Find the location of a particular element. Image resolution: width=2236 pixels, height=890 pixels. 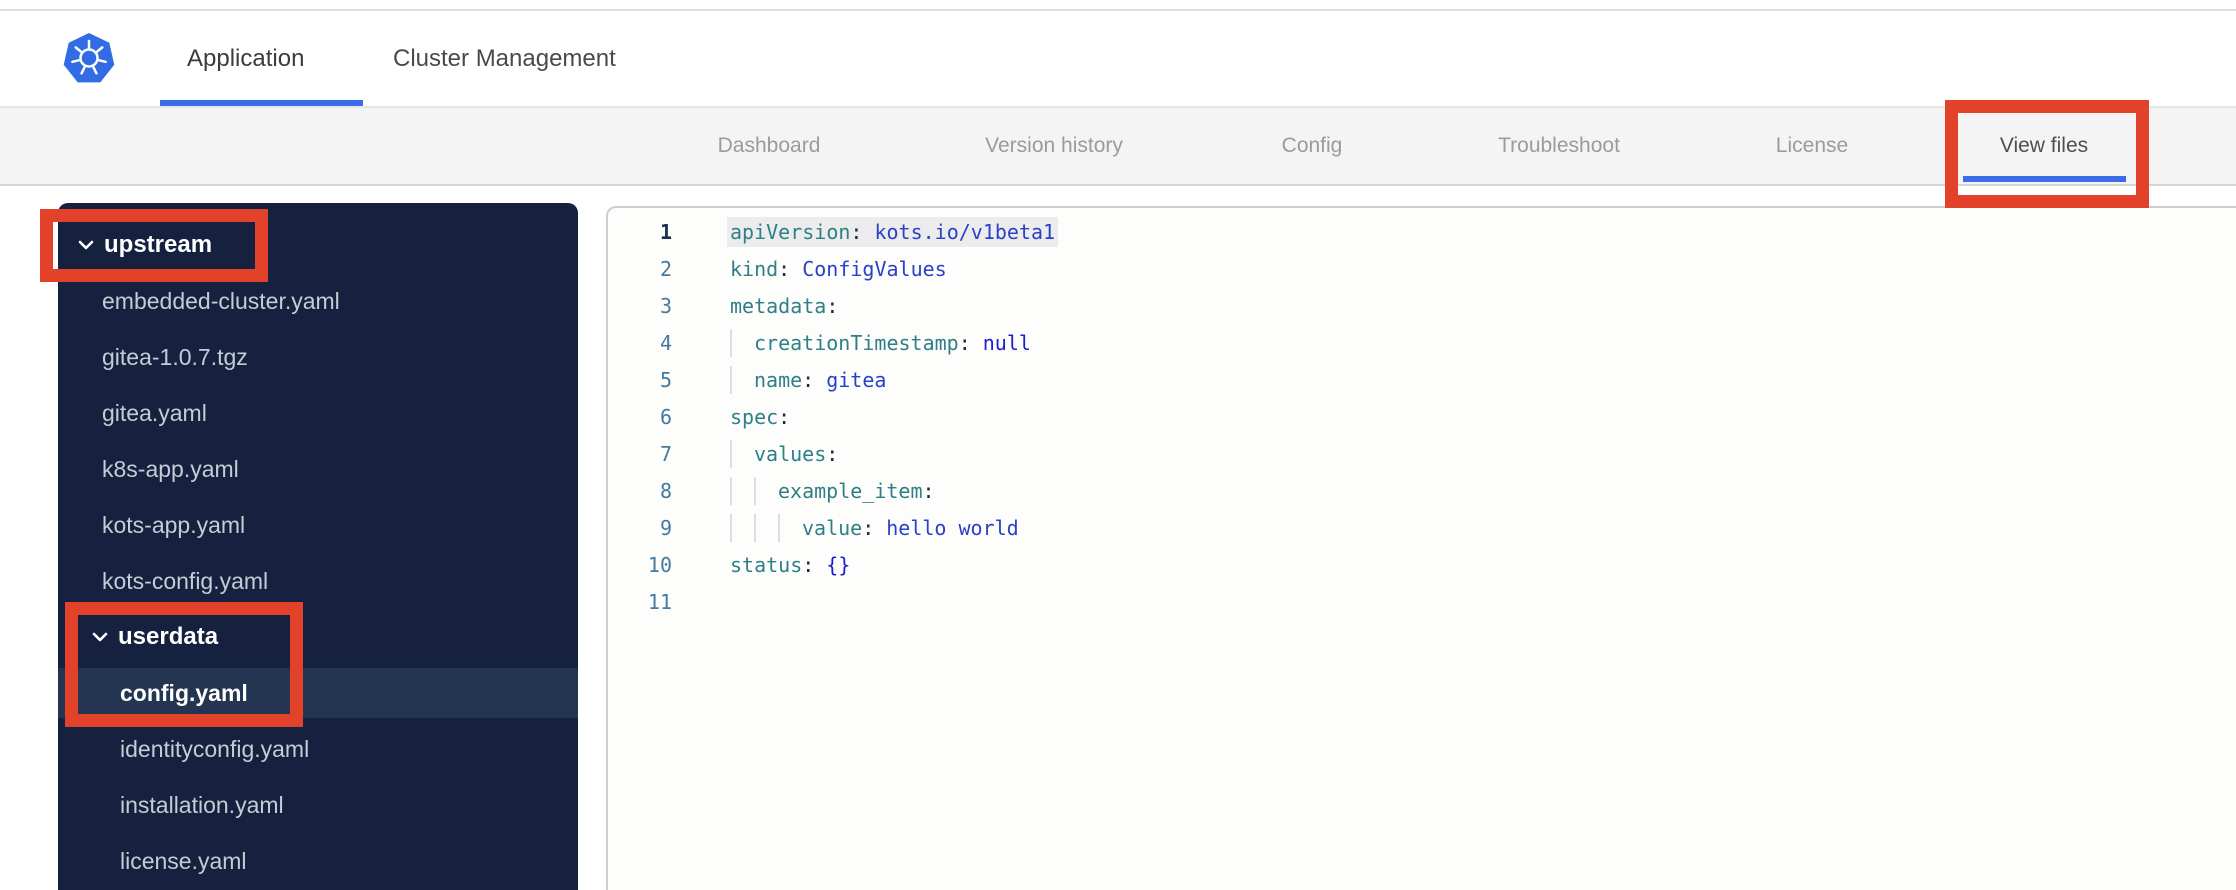

code-line: 5 name: gitea is located at coordinates (1422, 379).